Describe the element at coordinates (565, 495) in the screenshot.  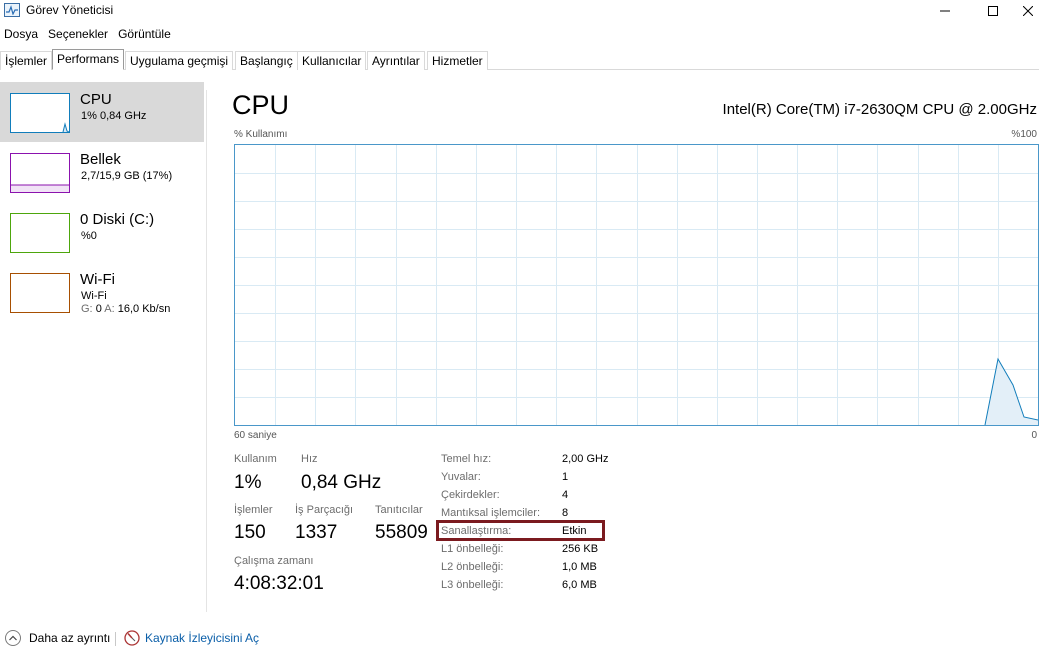
I see `spec-cores-value: 4` at that location.